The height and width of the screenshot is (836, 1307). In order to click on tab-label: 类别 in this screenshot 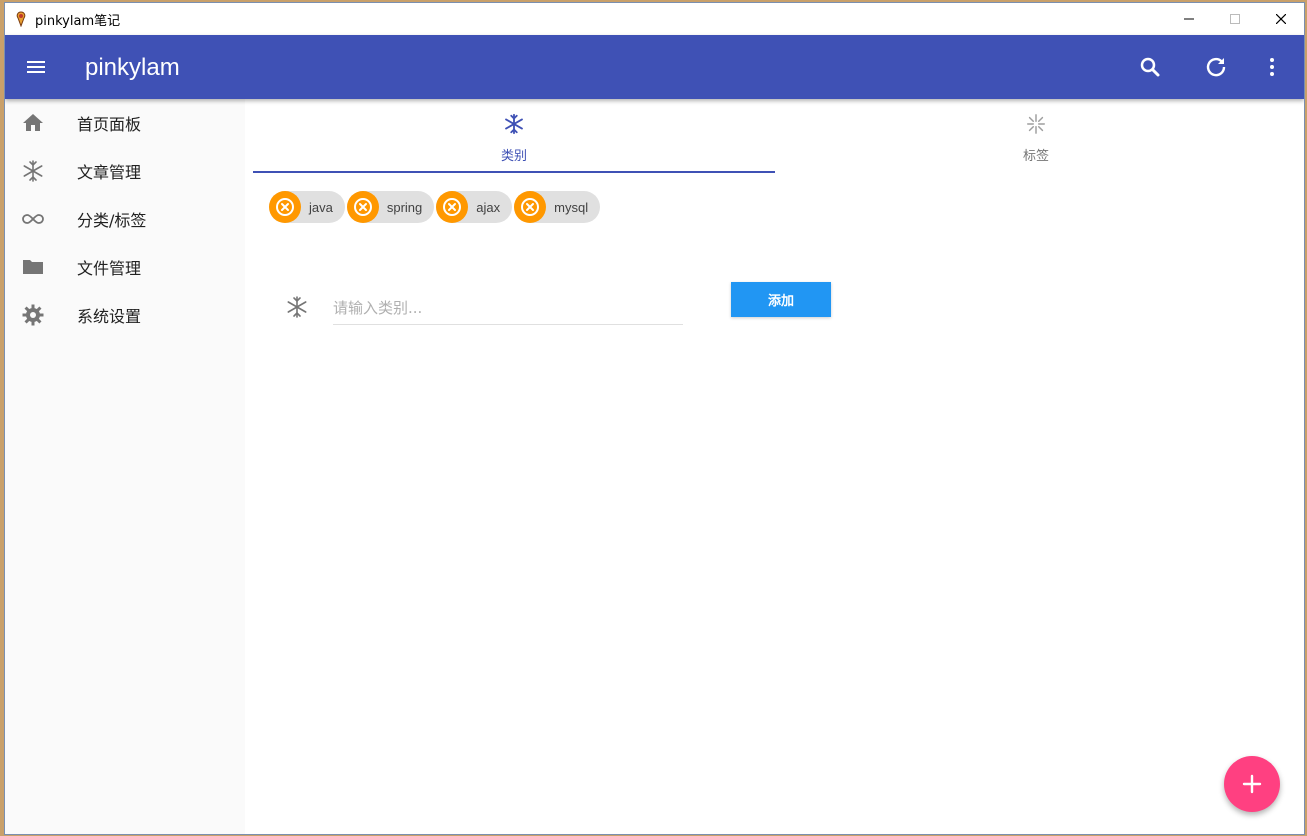, I will do `click(513, 156)`.